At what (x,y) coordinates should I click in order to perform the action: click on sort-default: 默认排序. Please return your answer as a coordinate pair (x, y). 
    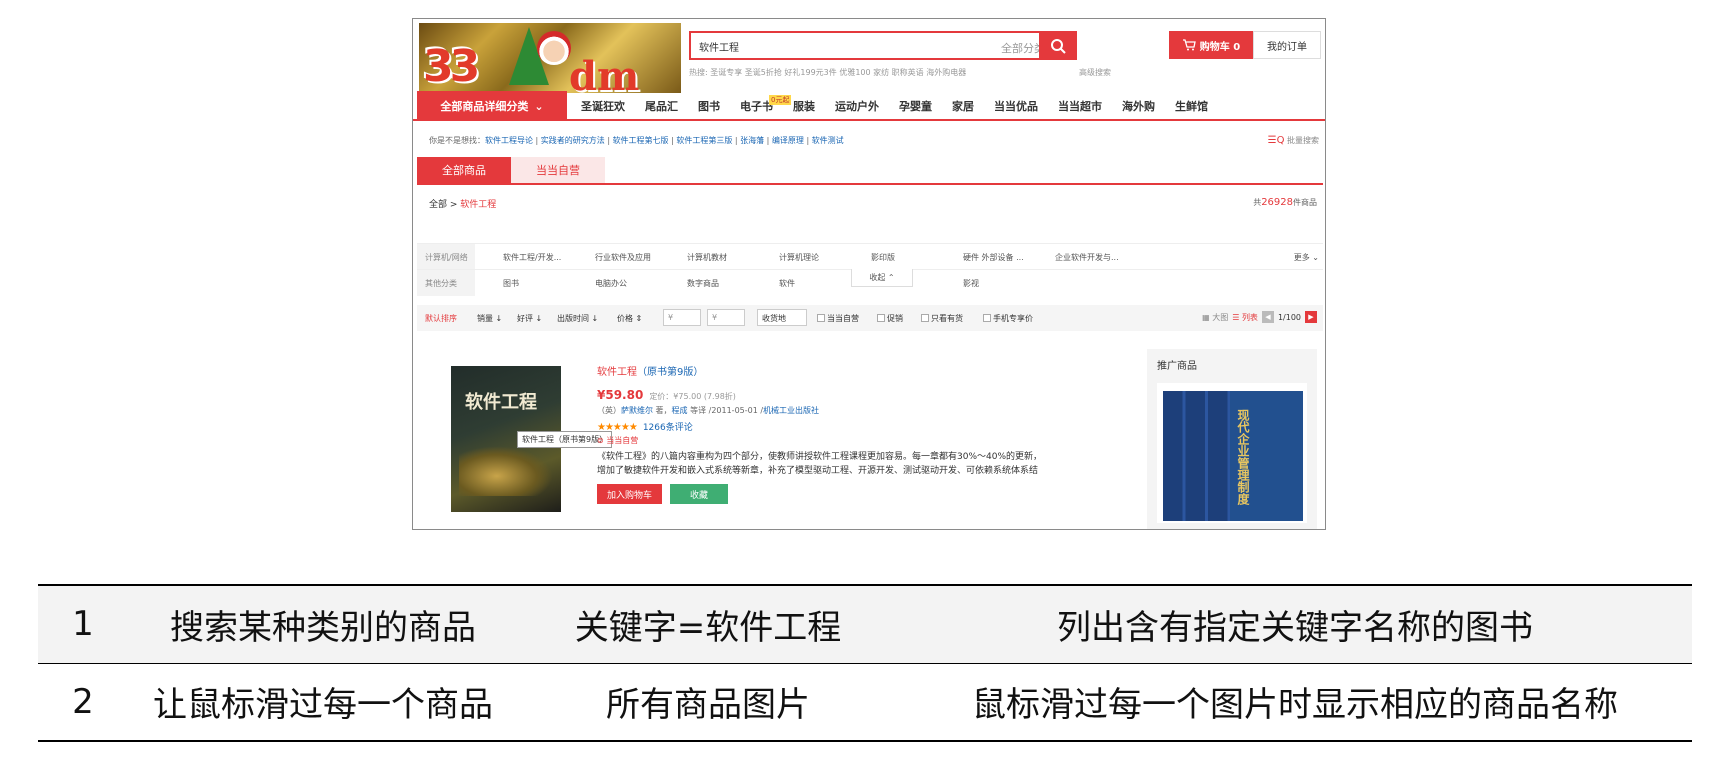
    Looking at the image, I should click on (441, 318).